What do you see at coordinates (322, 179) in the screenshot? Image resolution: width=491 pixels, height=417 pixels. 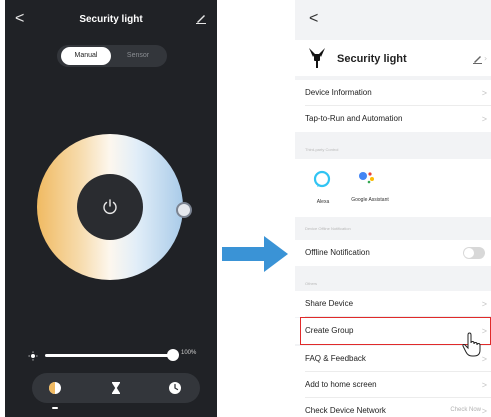 I see `alexa-icon` at bounding box center [322, 179].